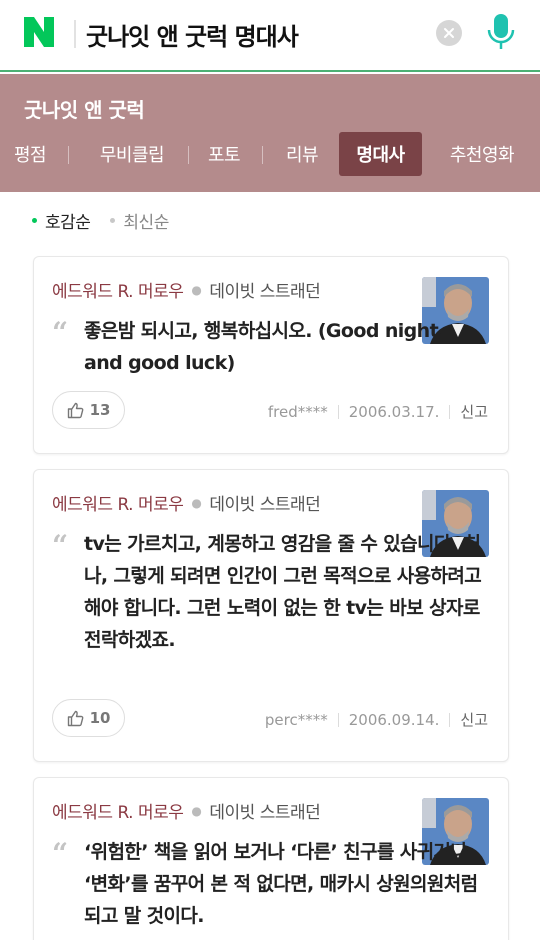 This screenshot has height=940, width=540. Describe the element at coordinates (297, 411) in the screenshot. I see `author-id: fred****` at that location.